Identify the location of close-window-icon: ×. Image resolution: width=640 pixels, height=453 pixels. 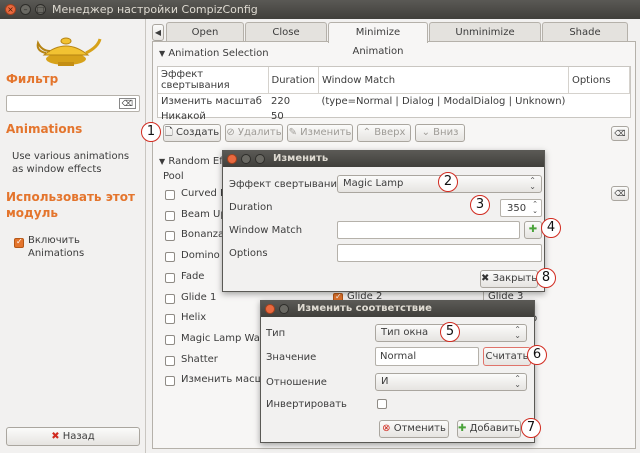
(10, 9).